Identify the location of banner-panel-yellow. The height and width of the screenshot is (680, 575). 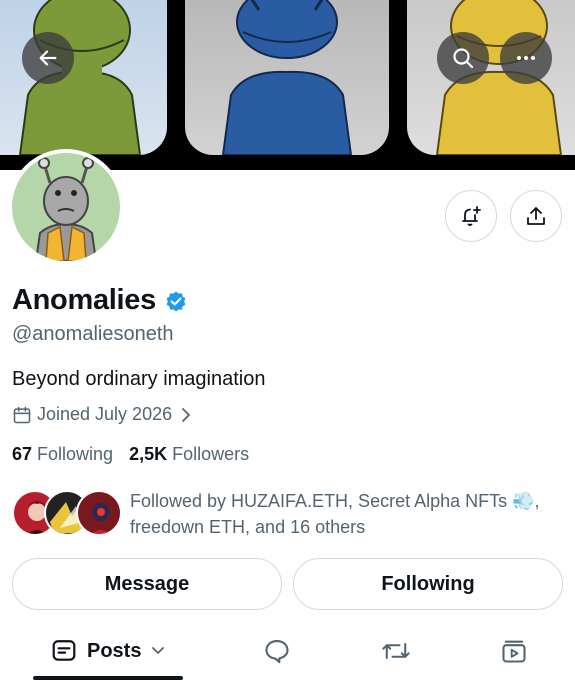
(491, 77).